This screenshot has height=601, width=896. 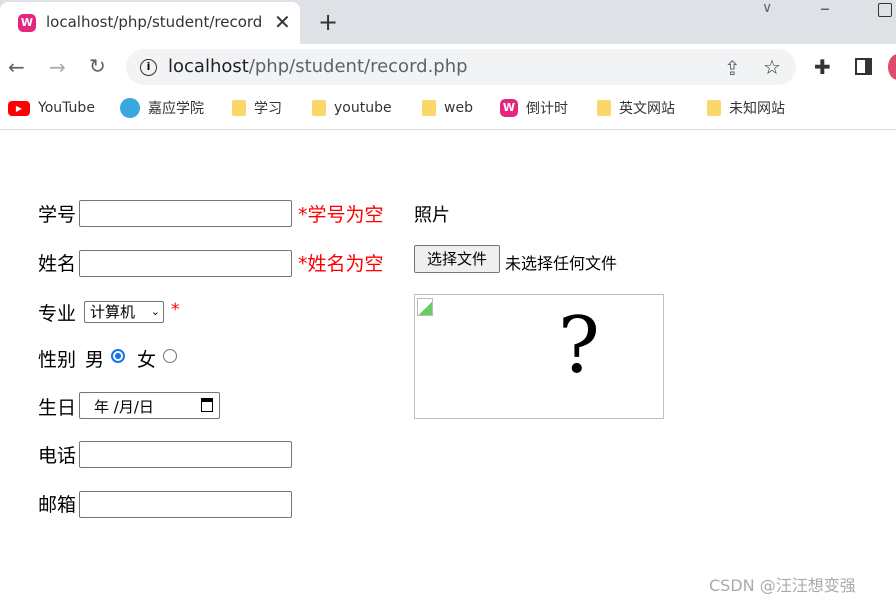 What do you see at coordinates (282, 22) in the screenshot?
I see `close-tab-icon: ✕` at bounding box center [282, 22].